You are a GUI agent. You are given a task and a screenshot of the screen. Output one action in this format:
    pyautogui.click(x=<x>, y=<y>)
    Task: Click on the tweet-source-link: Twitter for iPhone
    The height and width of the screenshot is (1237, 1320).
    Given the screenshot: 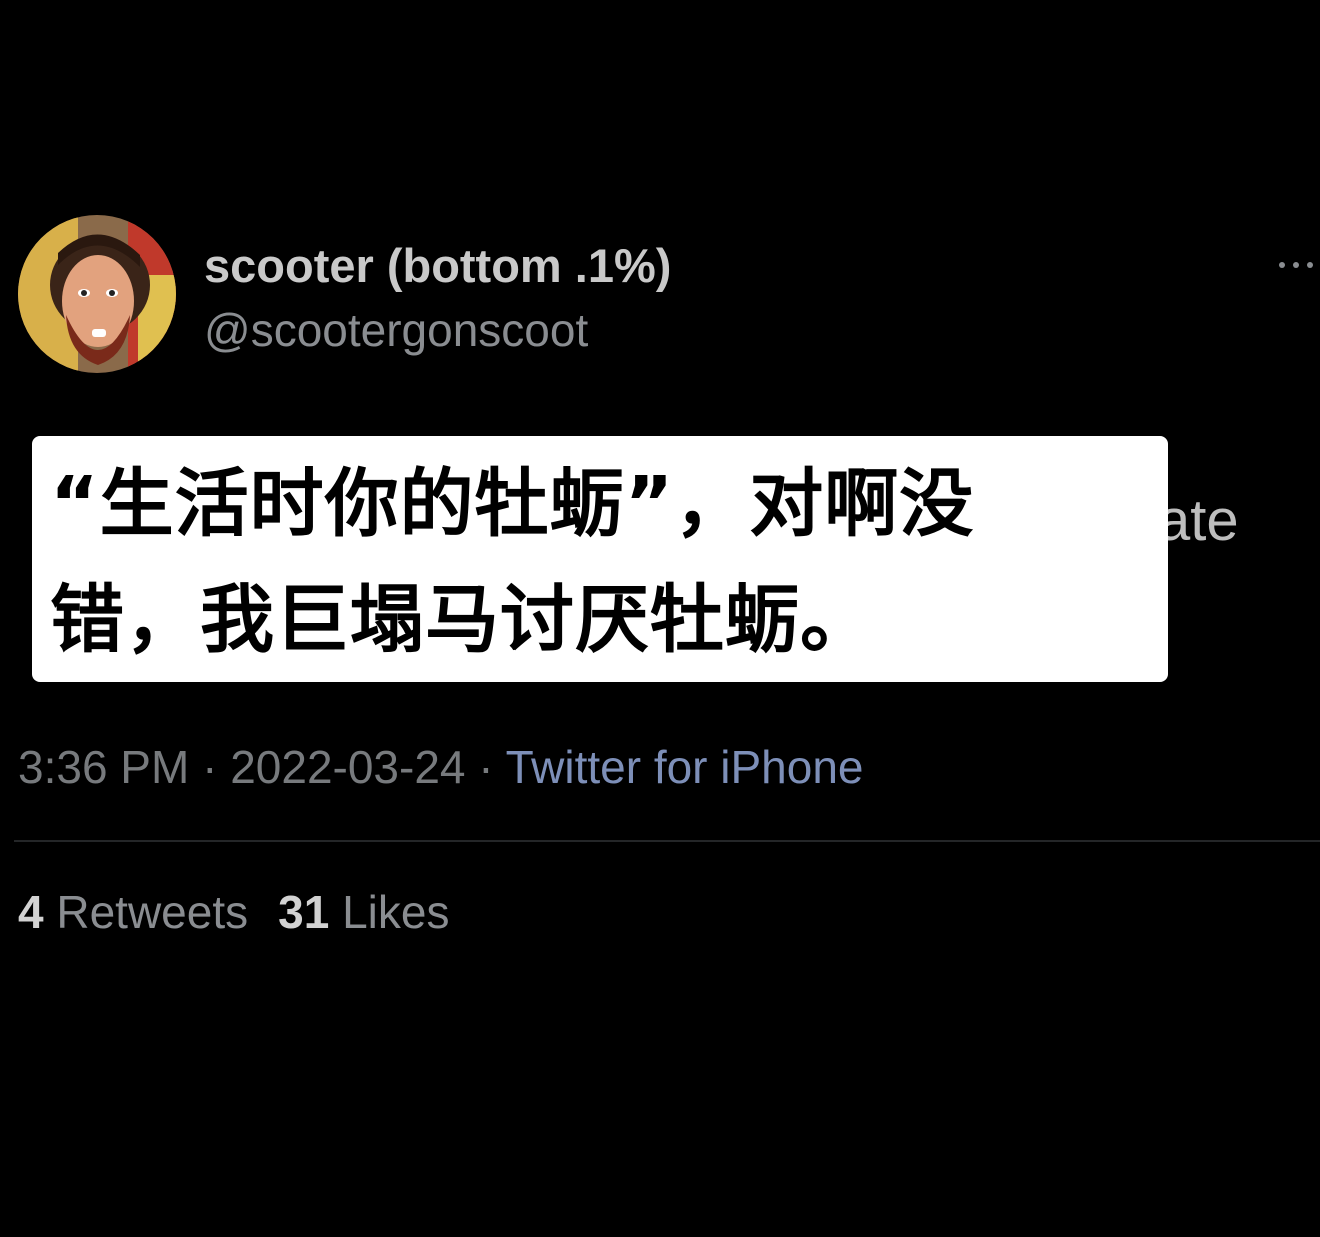 What is the action you would take?
    pyautogui.click(x=685, y=767)
    